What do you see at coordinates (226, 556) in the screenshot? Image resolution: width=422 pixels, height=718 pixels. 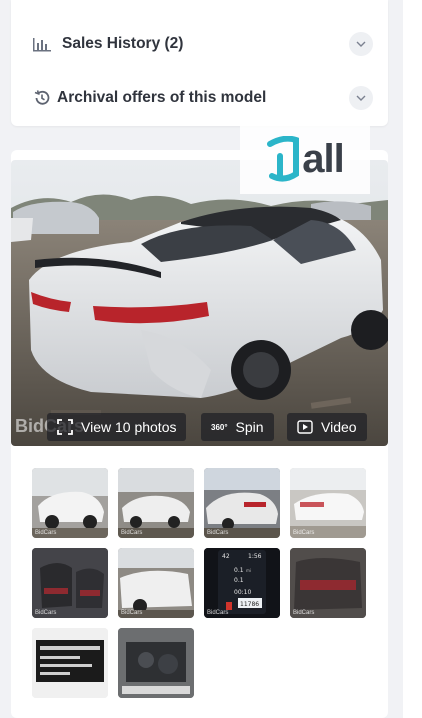 I see `dash-speed: 42` at bounding box center [226, 556].